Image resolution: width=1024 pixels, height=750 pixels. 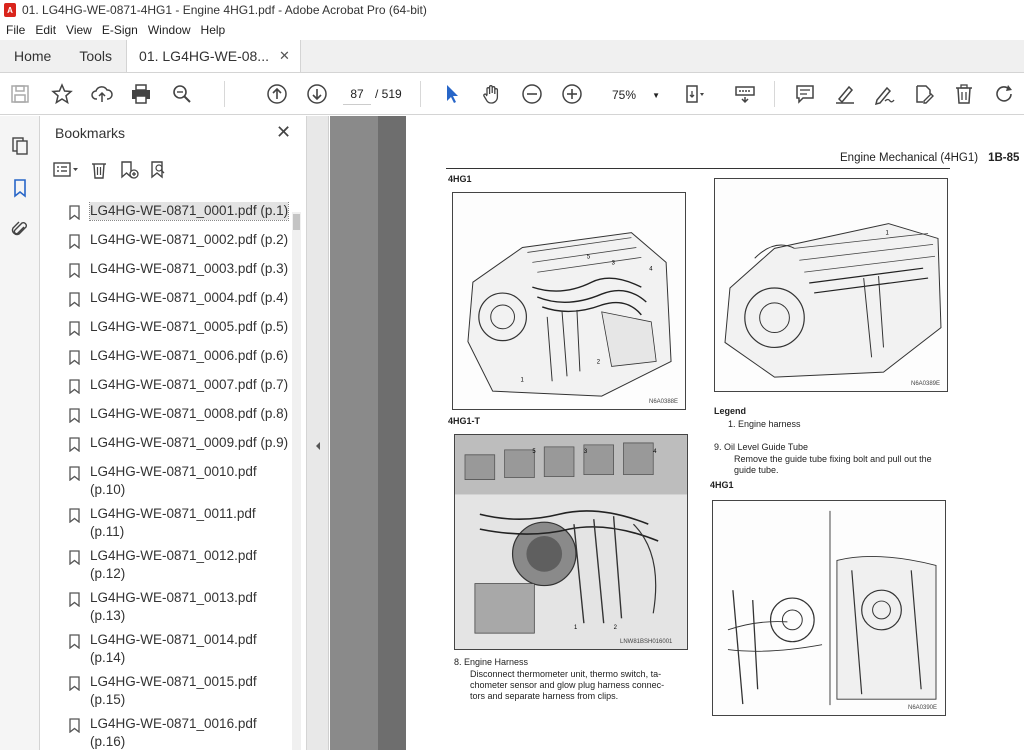 What do you see at coordinates (318, 446) in the screenshot?
I see `collapse-arrow-icon` at bounding box center [318, 446].